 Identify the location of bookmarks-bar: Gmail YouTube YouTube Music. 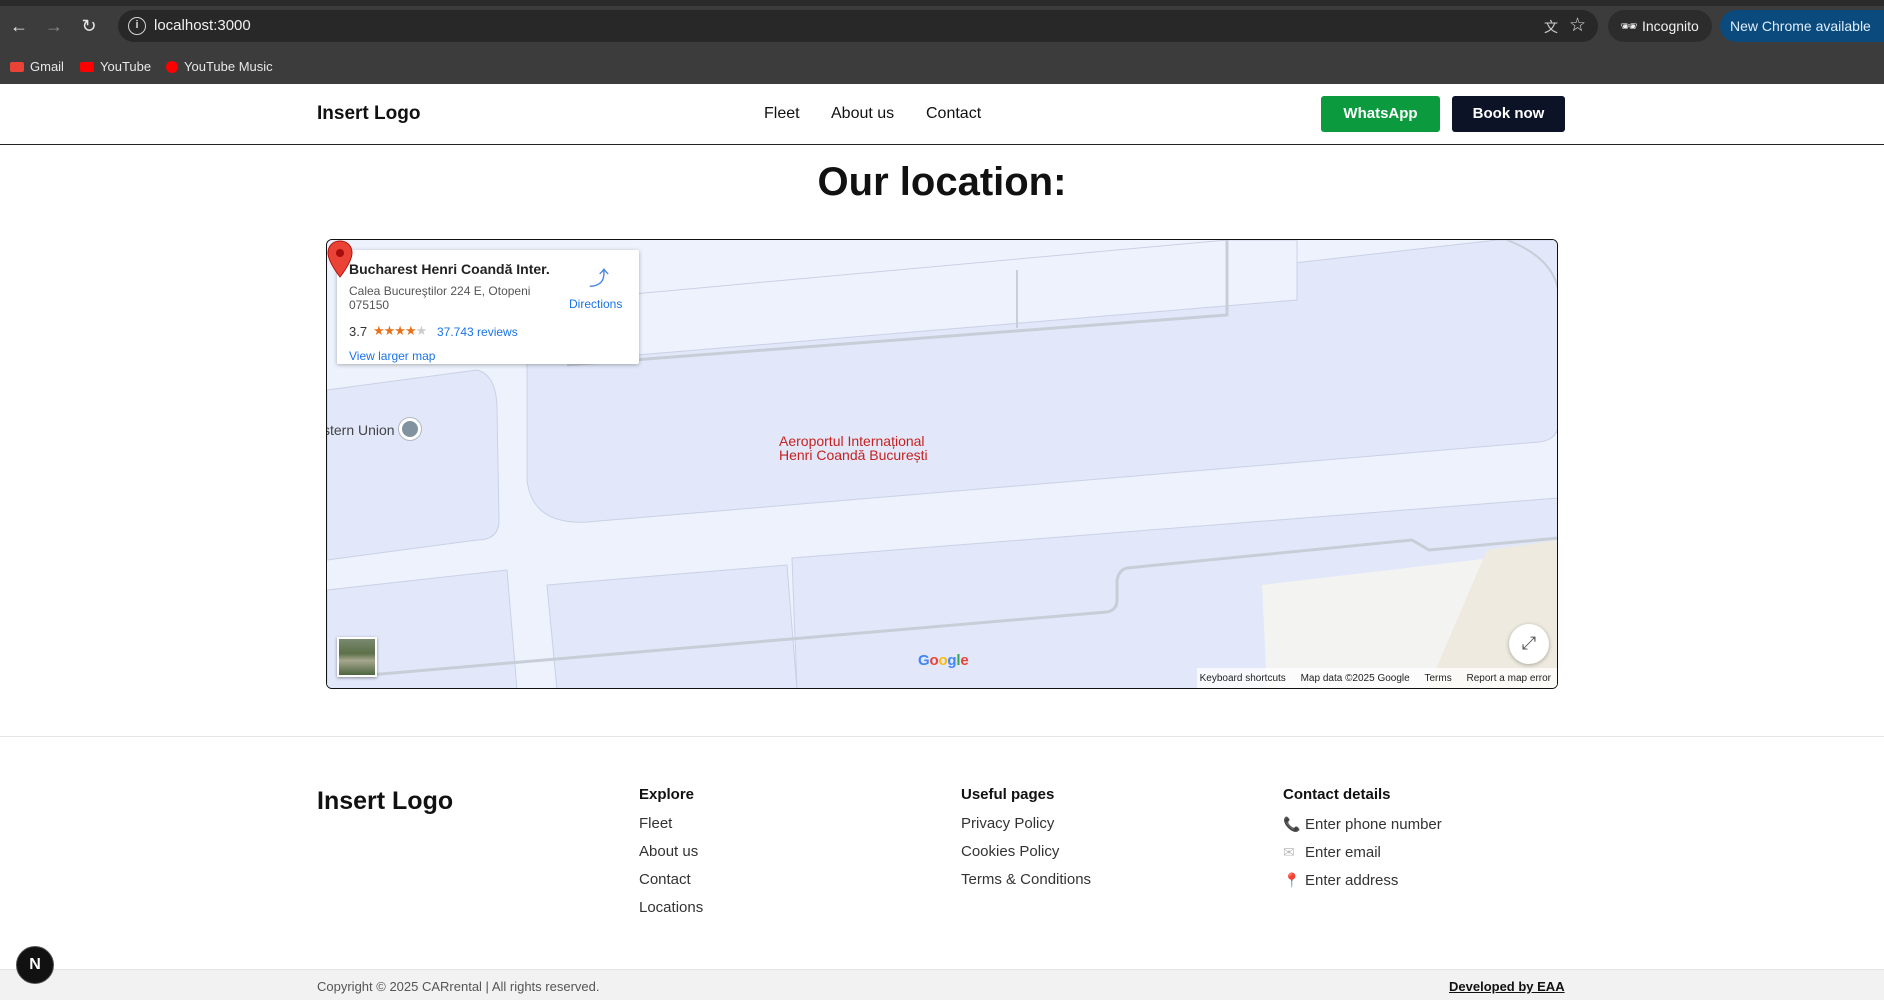
(942, 68).